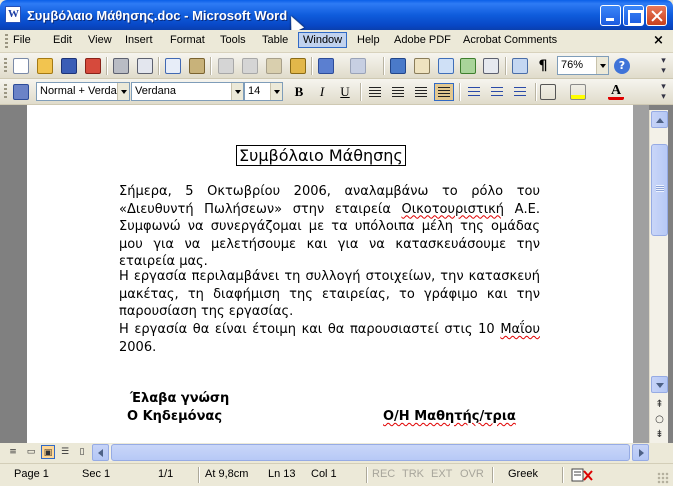  I want to click on menu-file: File, so click(22, 40).